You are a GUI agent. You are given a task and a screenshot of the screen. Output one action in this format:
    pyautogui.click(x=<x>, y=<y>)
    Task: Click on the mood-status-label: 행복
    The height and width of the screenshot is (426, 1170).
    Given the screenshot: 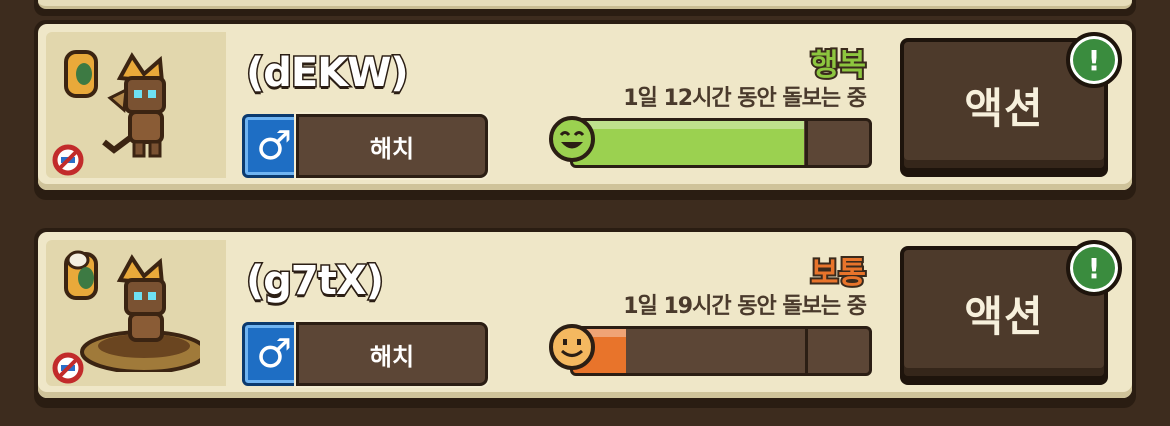 What is the action you would take?
    pyautogui.click(x=838, y=65)
    